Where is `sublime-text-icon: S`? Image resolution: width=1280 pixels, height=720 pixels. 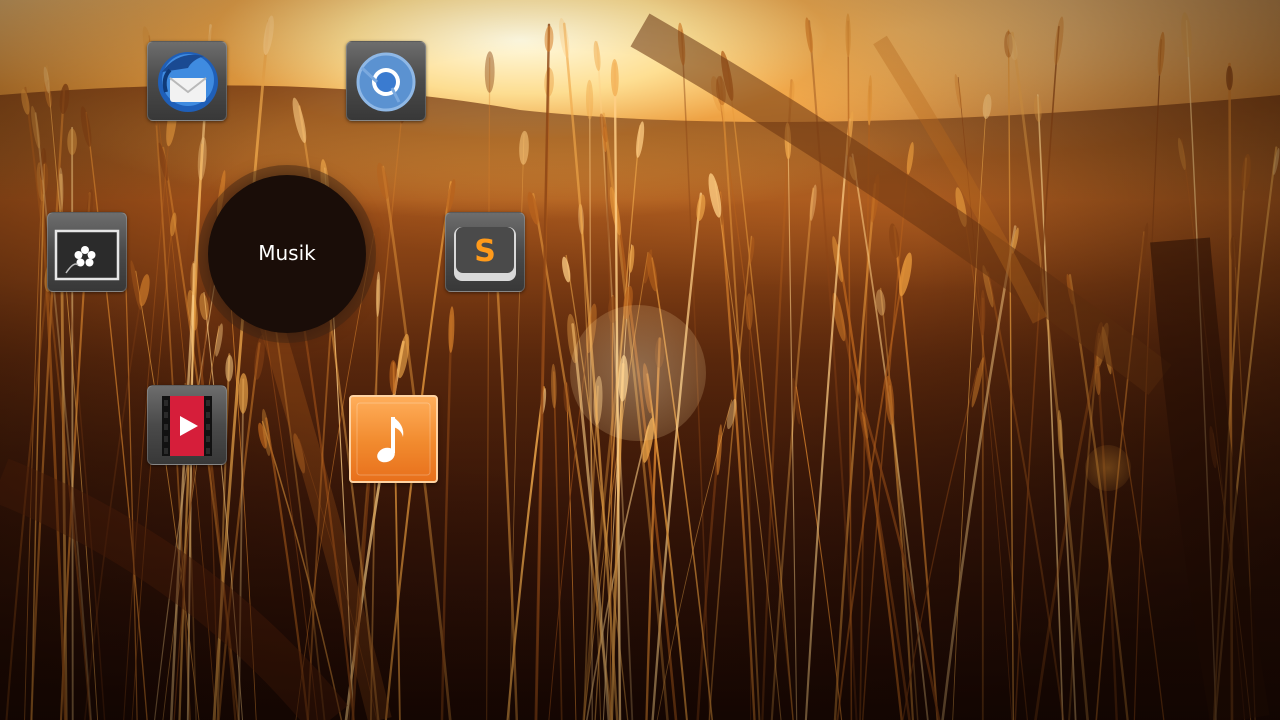
sublime-text-icon: S is located at coordinates (485, 252).